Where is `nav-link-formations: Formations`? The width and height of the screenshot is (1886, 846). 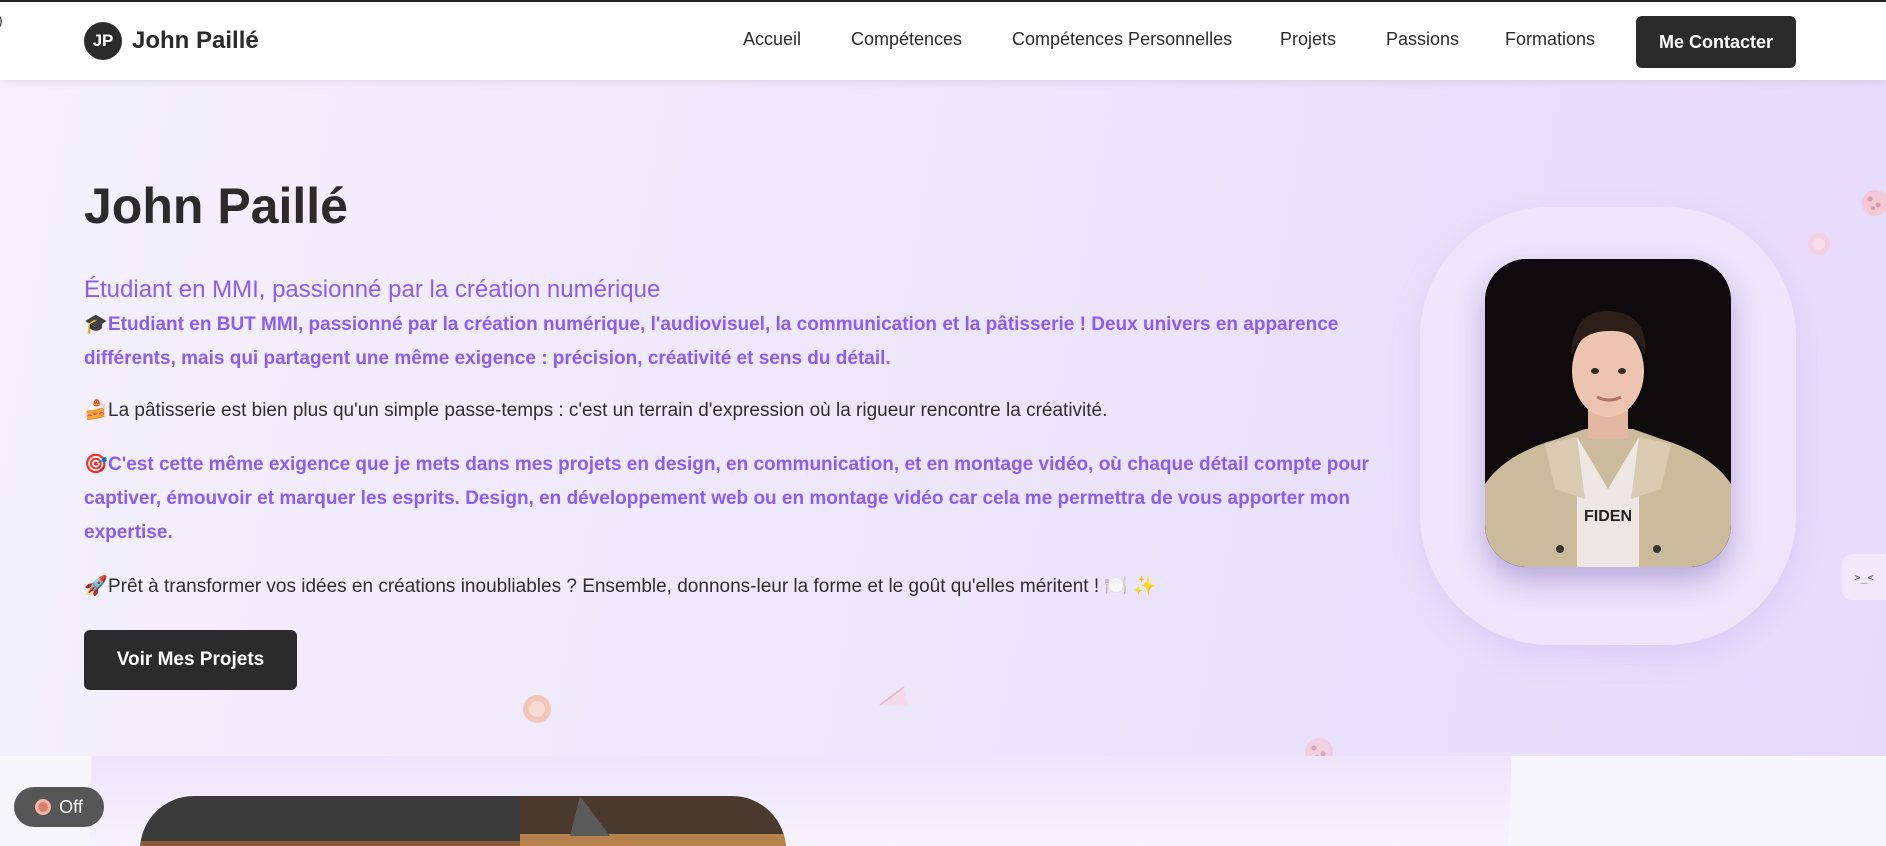 nav-link-formations: Formations is located at coordinates (1550, 39).